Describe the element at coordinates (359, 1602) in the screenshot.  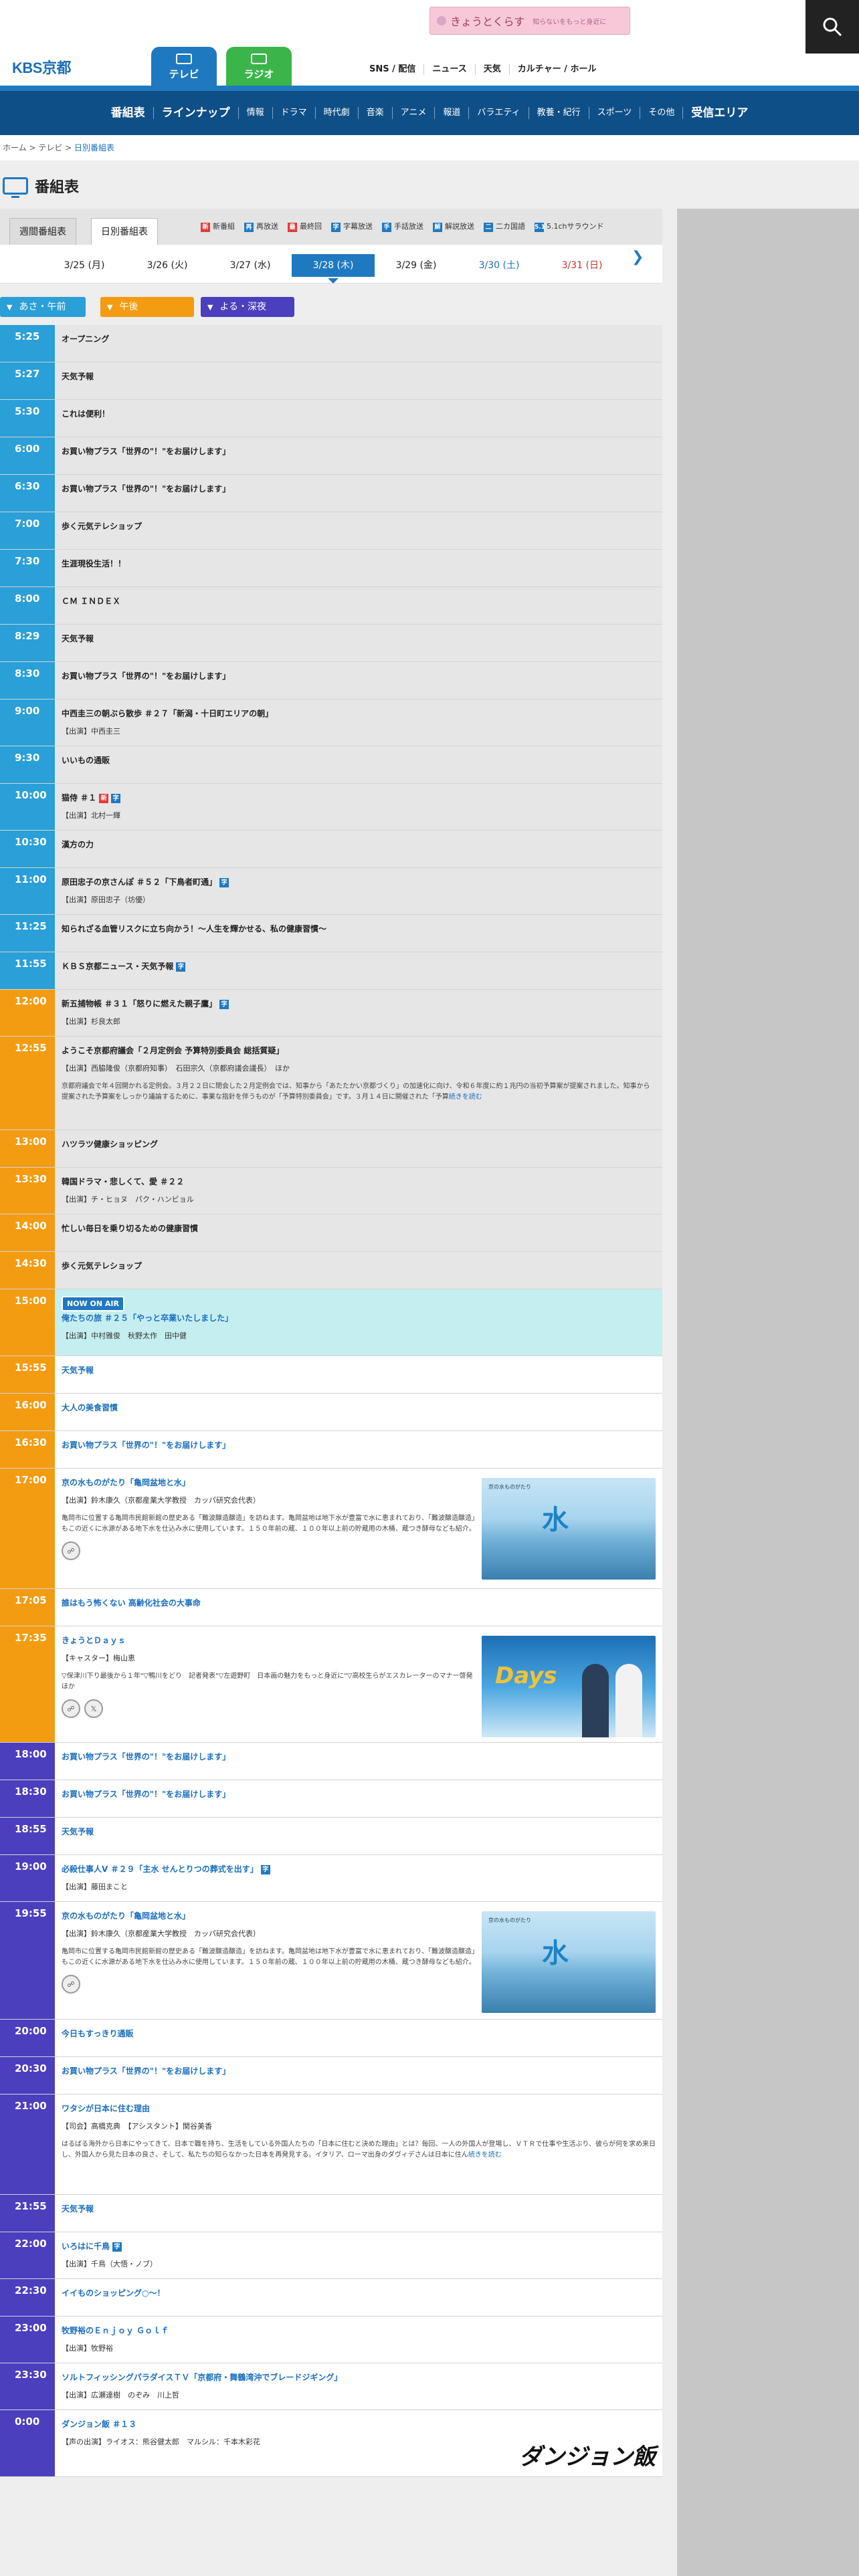
I see `program-title: 誰はもう怖くない 高齢化社会の大事命` at that location.